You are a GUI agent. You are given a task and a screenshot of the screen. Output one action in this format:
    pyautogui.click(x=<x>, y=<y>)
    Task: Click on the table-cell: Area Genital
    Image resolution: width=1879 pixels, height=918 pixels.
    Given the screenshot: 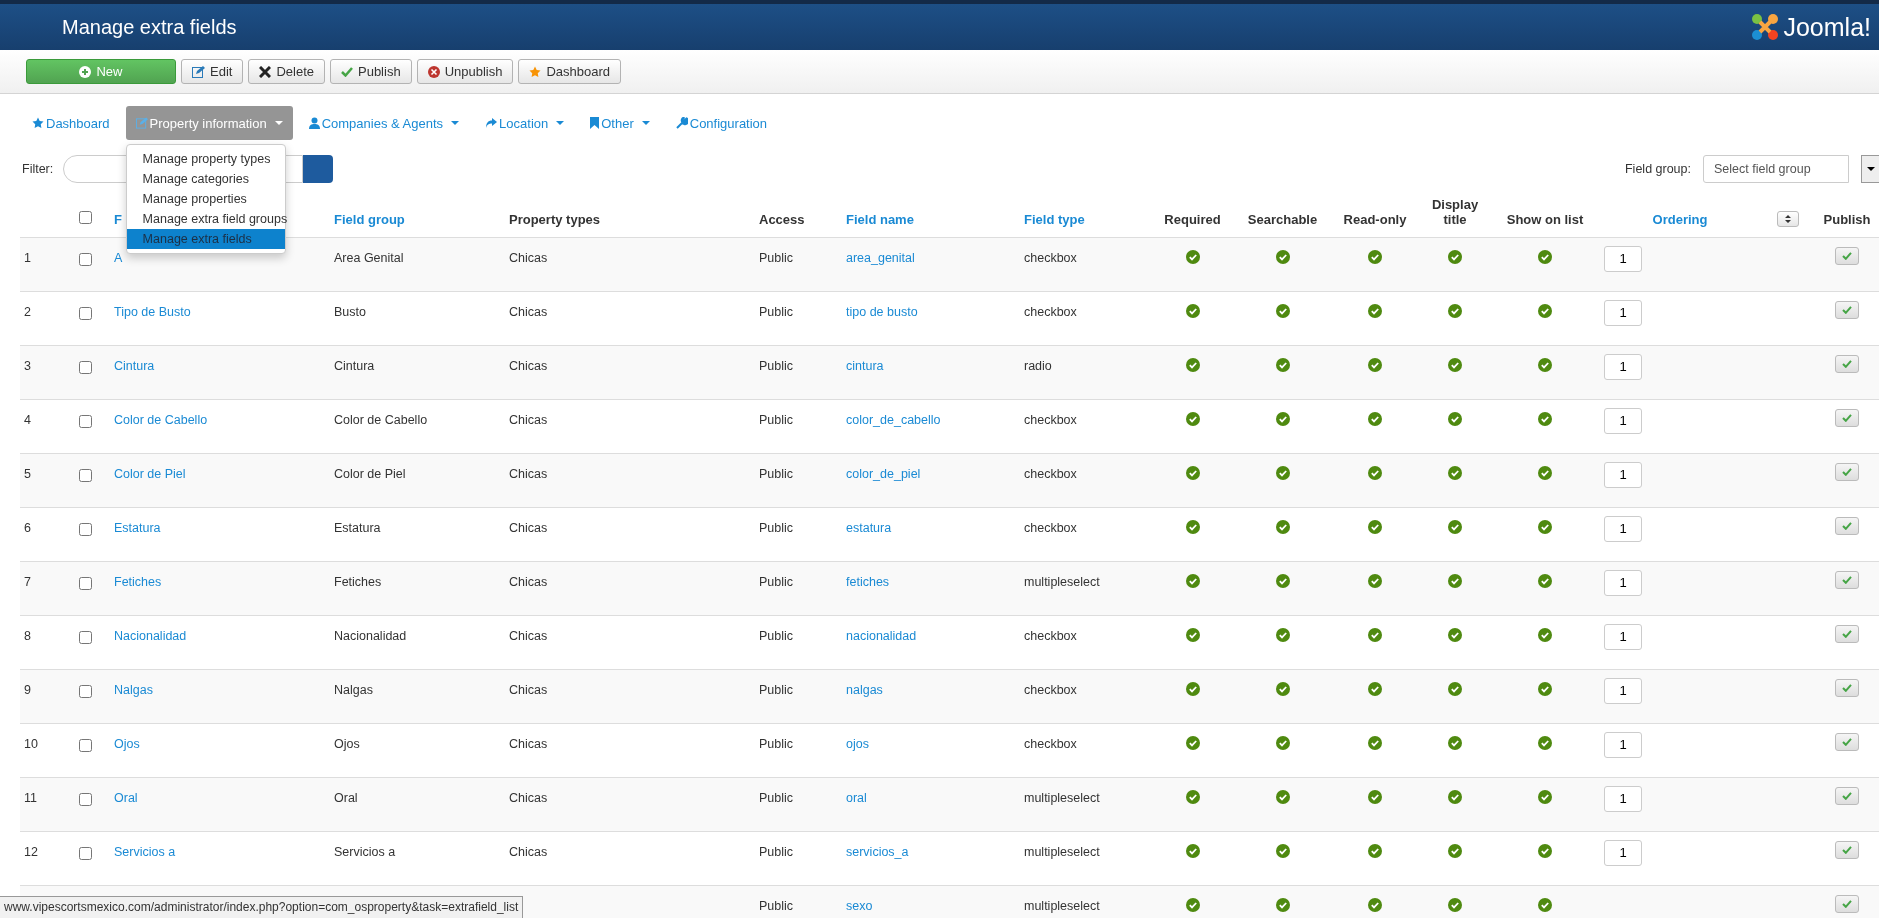 What is the action you would take?
    pyautogui.click(x=369, y=257)
    